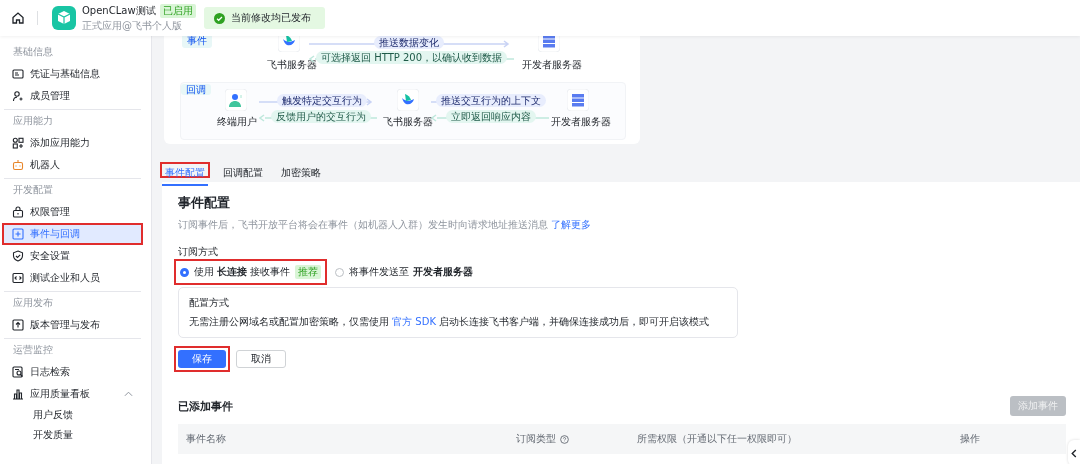 This screenshot has height=464, width=1080. Describe the element at coordinates (198, 252) in the screenshot. I see `field-label: 订阅方式` at that location.